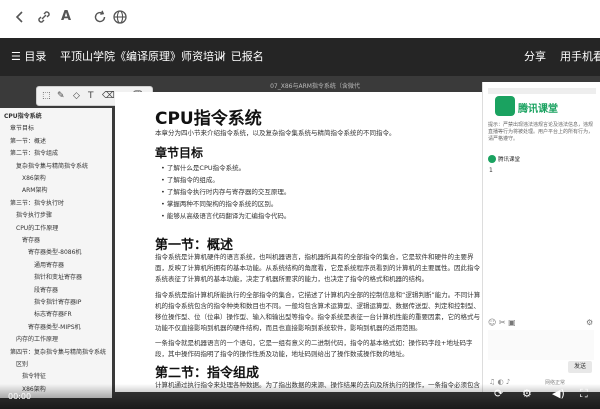  What do you see at coordinates (535, 57) in the screenshot?
I see `share-button: 分享` at bounding box center [535, 57].